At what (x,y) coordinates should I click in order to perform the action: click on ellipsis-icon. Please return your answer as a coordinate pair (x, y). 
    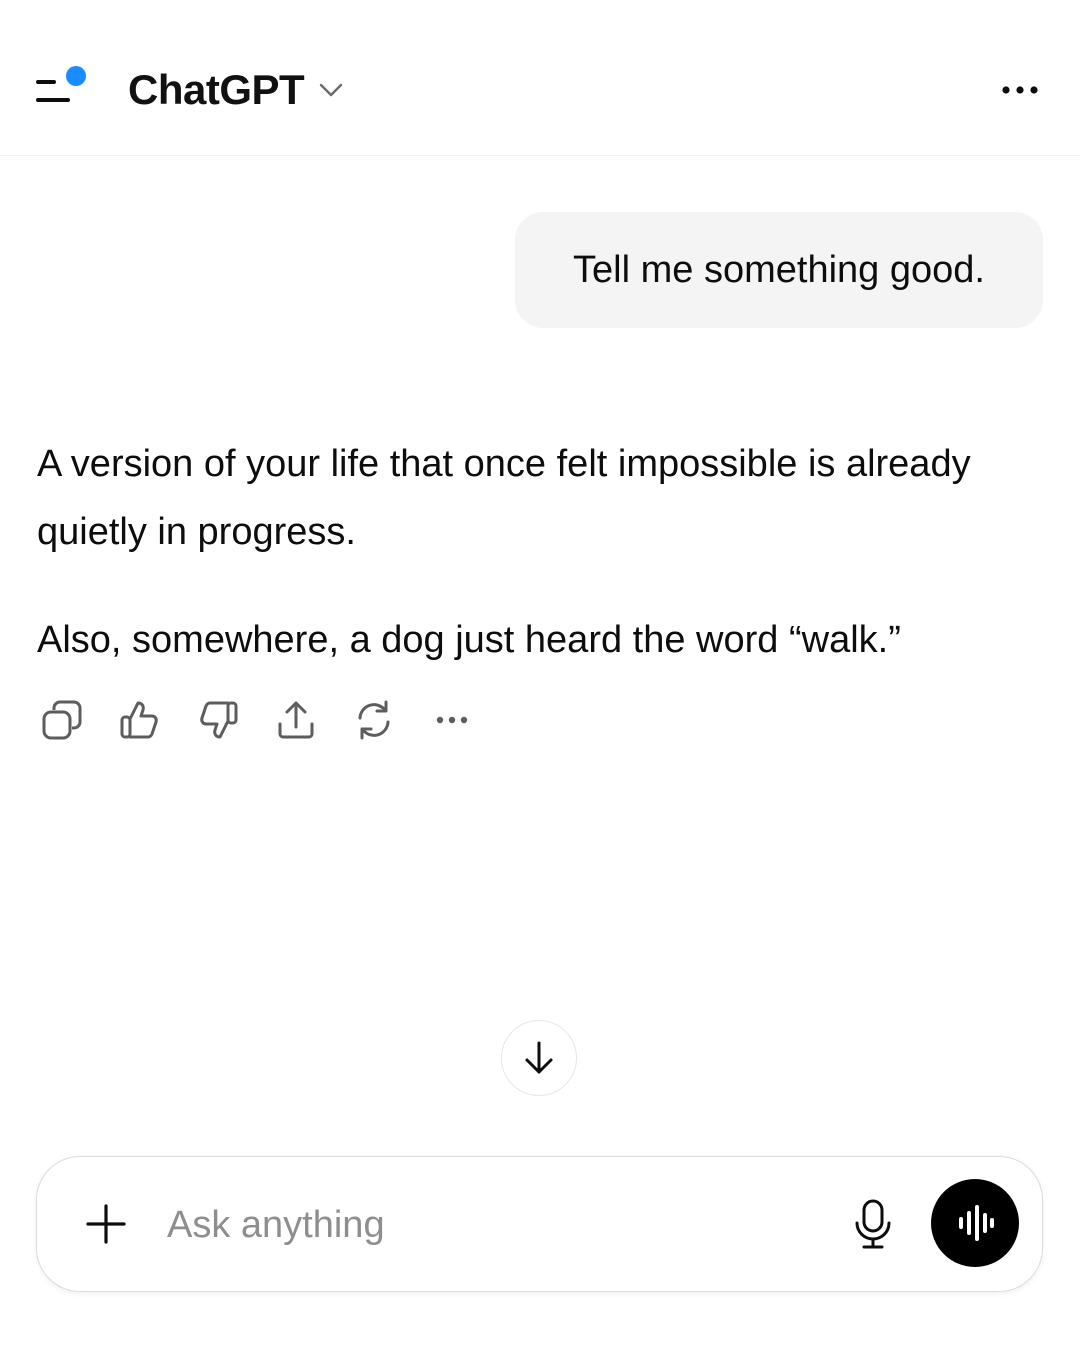
    Looking at the image, I should click on (1020, 90).